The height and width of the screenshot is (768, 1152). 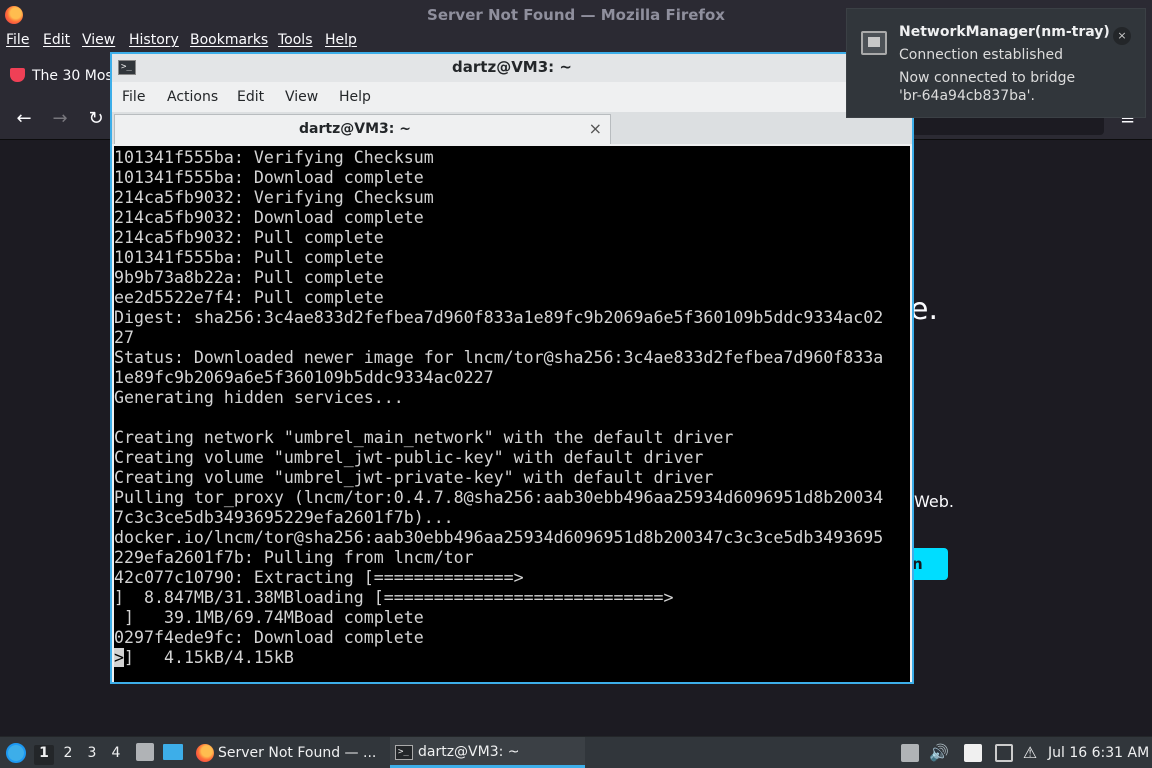 I want to click on terminal-window-title: dartz@VM3: ~, so click(x=512, y=67).